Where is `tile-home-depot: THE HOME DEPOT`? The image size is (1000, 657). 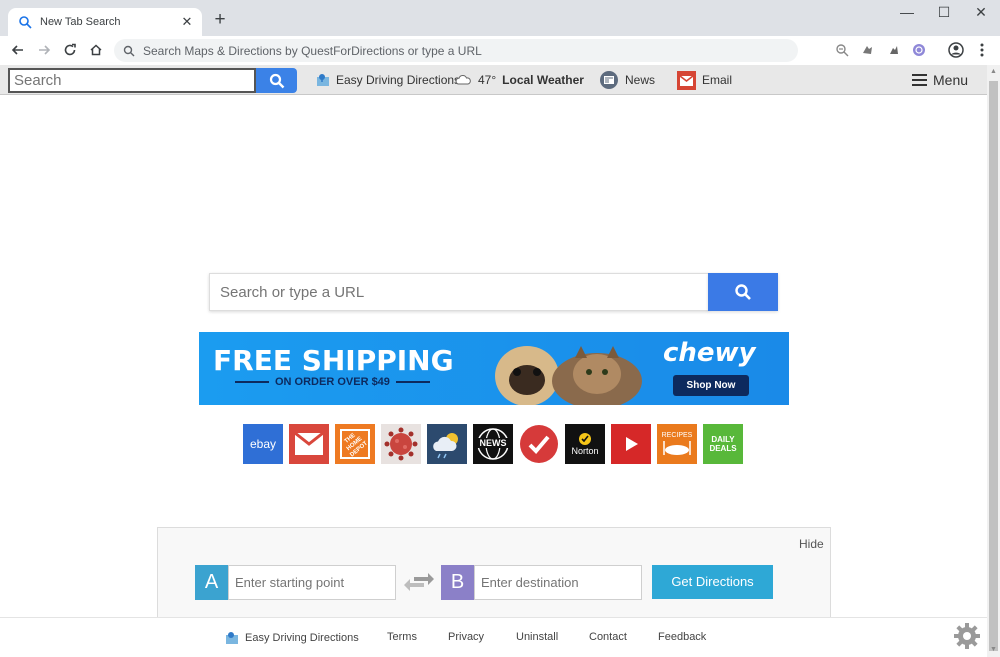 tile-home-depot: THE HOME DEPOT is located at coordinates (355, 444).